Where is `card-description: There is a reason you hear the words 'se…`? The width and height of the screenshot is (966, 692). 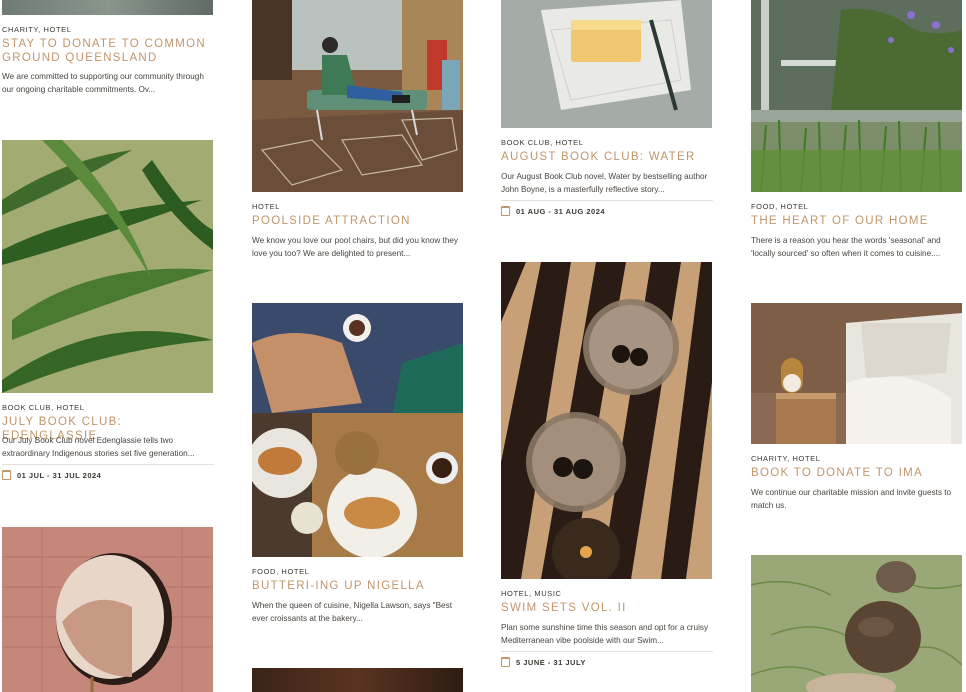 card-description: There is a reason you hear the words 'se… is located at coordinates (846, 247).